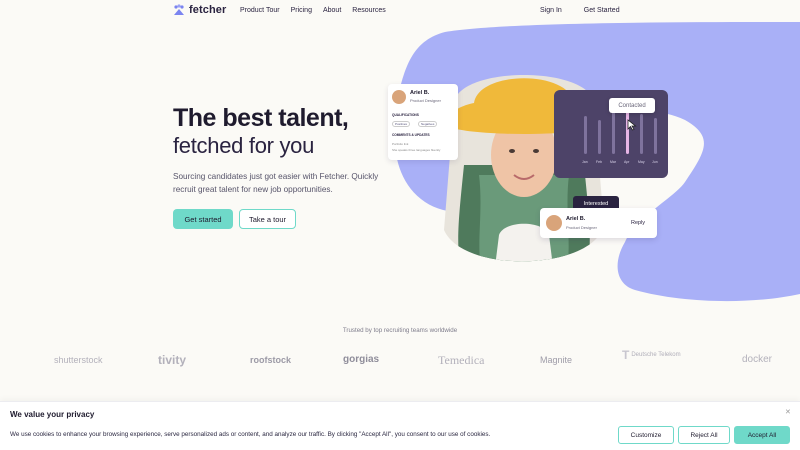 This screenshot has height=450, width=800. What do you see at coordinates (267, 219) in the screenshot?
I see `take-a-tour-button: Take a tour` at bounding box center [267, 219].